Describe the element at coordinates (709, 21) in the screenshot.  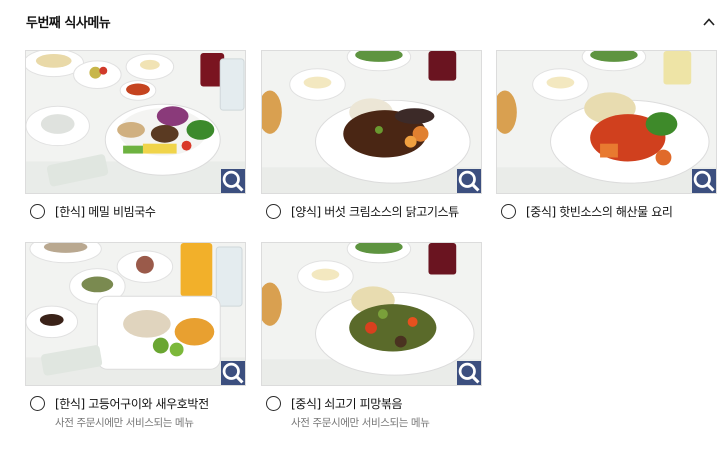
I see `chevron-up-icon` at that location.